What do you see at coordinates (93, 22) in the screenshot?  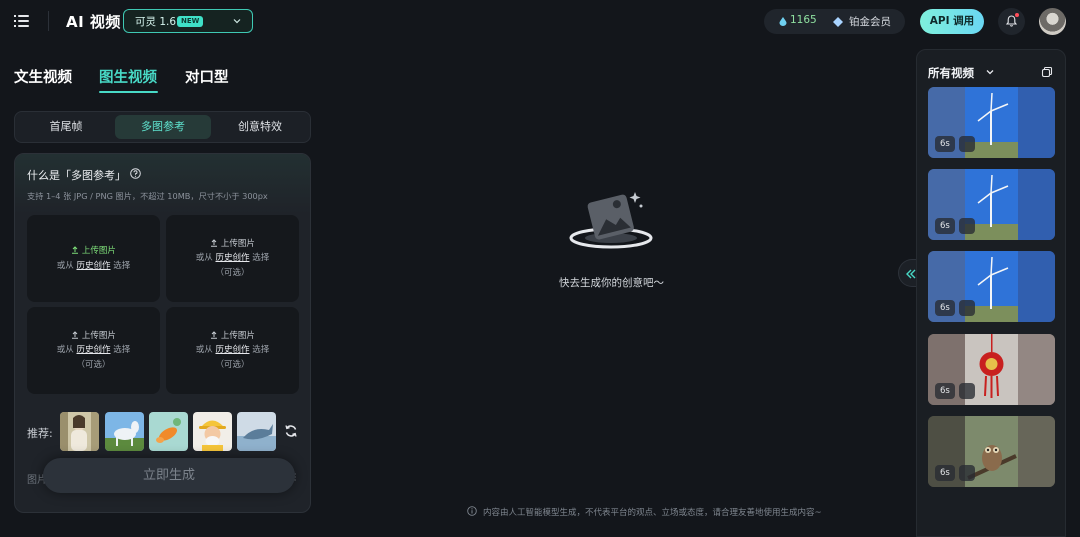 I see `app-title: AI 视频` at bounding box center [93, 22].